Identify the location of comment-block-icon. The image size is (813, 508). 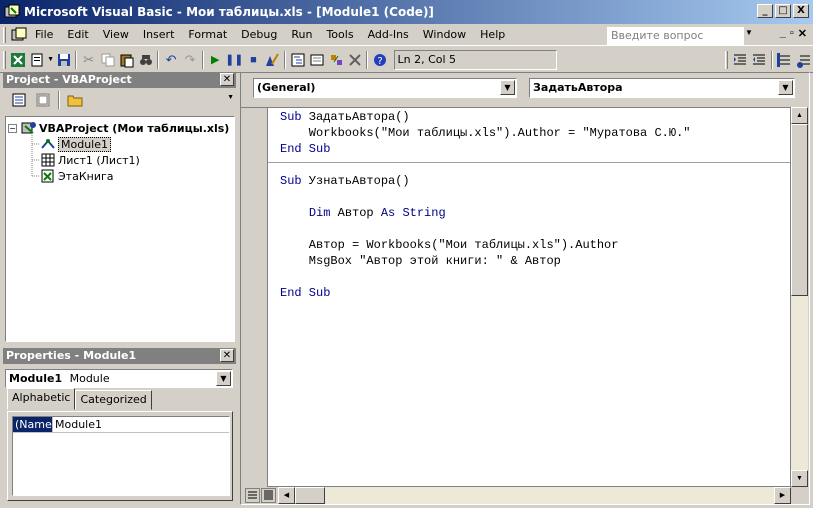
(784, 60).